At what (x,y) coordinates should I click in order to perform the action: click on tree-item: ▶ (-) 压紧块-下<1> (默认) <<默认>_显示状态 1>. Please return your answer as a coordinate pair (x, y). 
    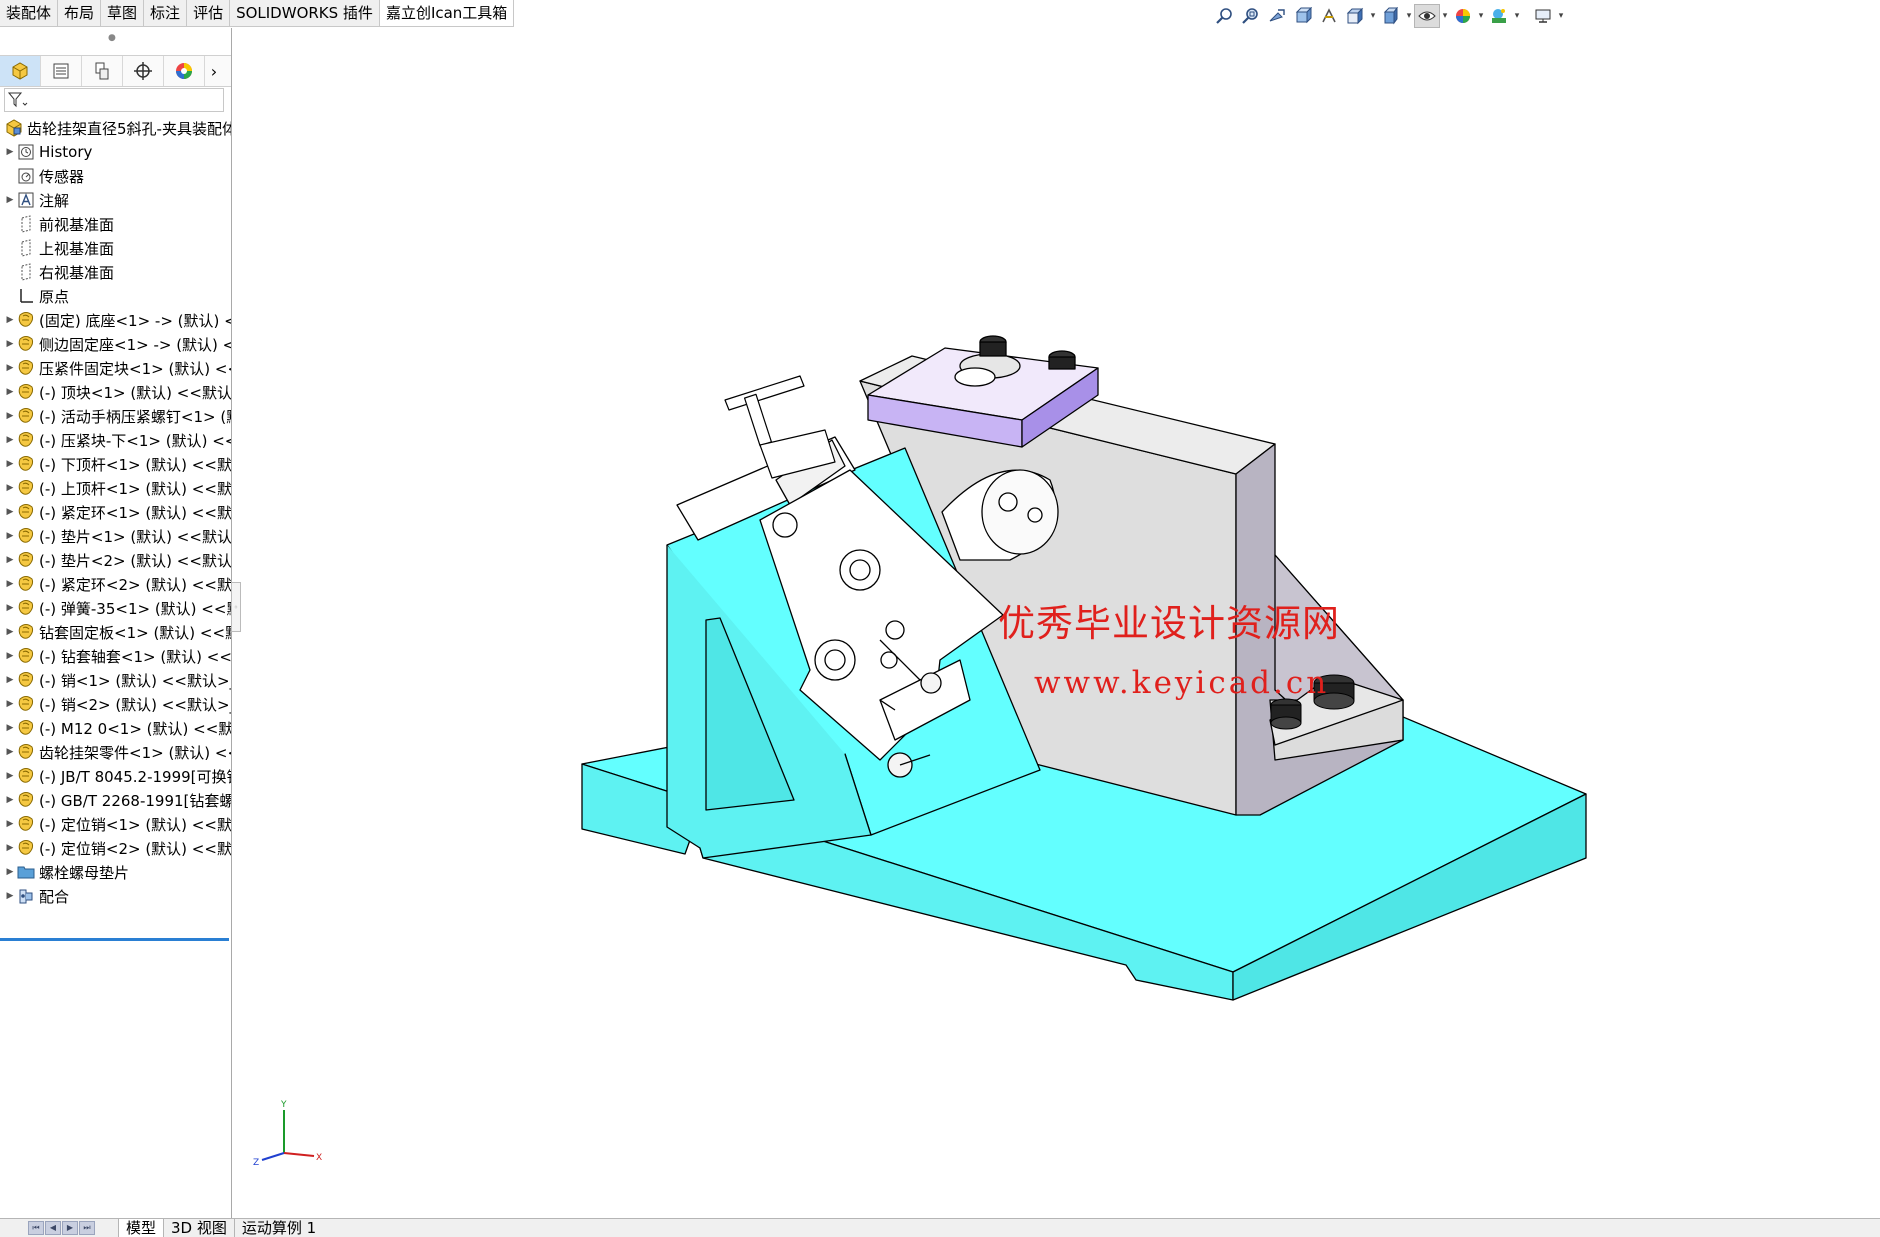
    Looking at the image, I should click on (115, 440).